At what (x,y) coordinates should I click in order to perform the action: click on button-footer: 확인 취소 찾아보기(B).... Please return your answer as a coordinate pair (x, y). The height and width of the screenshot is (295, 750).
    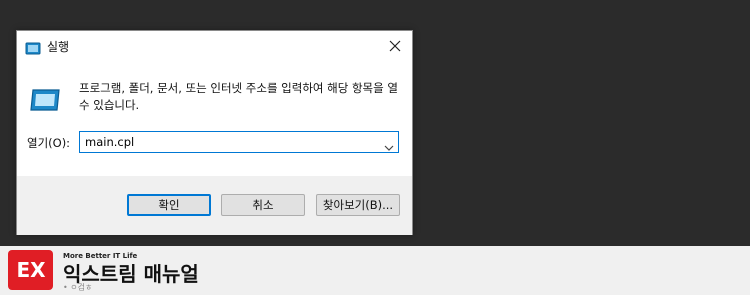
    Looking at the image, I should click on (214, 205).